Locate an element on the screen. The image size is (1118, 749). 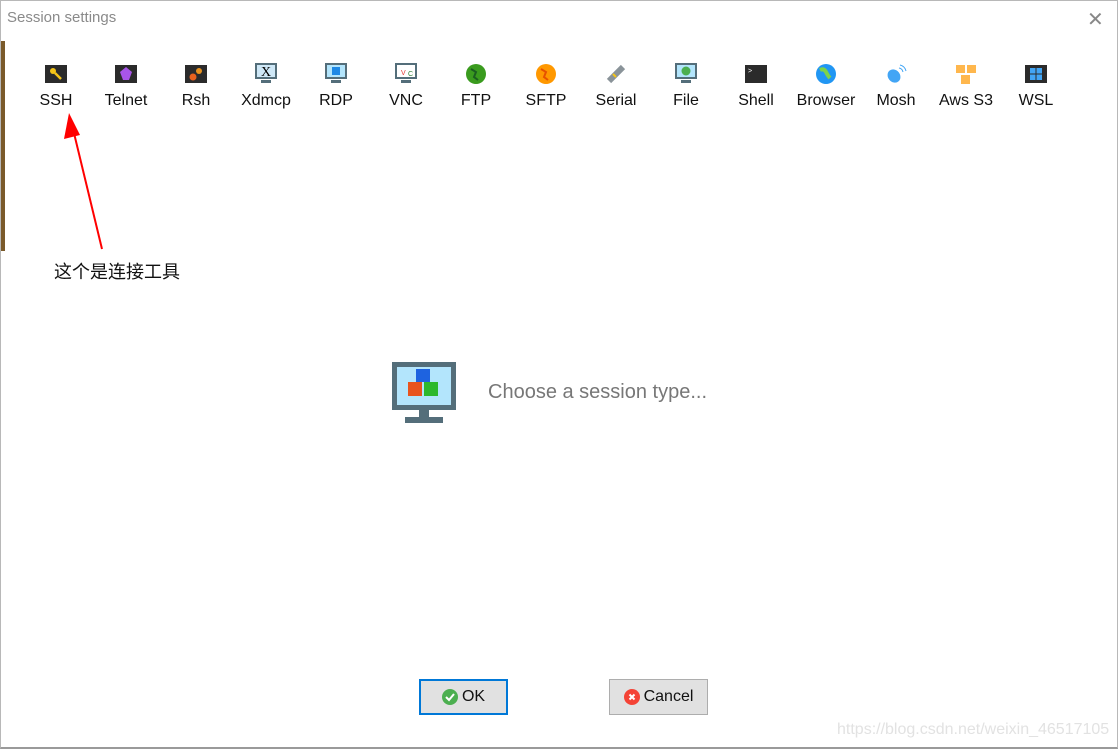
session-type-aws-s3: Aws S3 is located at coordinates (966, 86).